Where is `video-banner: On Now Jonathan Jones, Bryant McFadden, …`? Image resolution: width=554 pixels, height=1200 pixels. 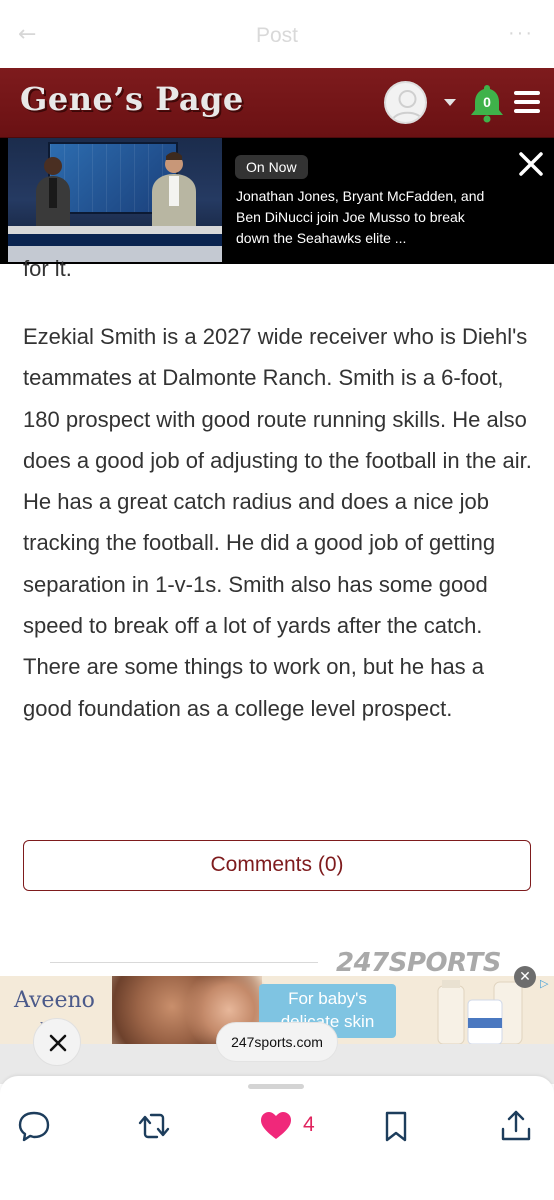 video-banner: On Now Jonathan Jones, Bryant McFadden, … is located at coordinates (277, 201).